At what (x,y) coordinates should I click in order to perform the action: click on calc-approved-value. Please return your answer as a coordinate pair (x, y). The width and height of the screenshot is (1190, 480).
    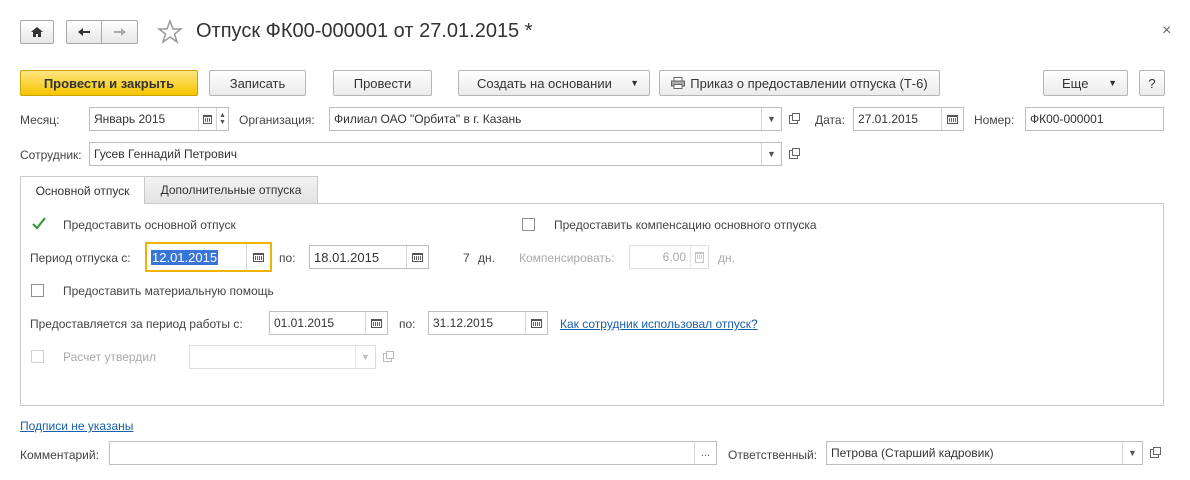
    Looking at the image, I should click on (272, 357).